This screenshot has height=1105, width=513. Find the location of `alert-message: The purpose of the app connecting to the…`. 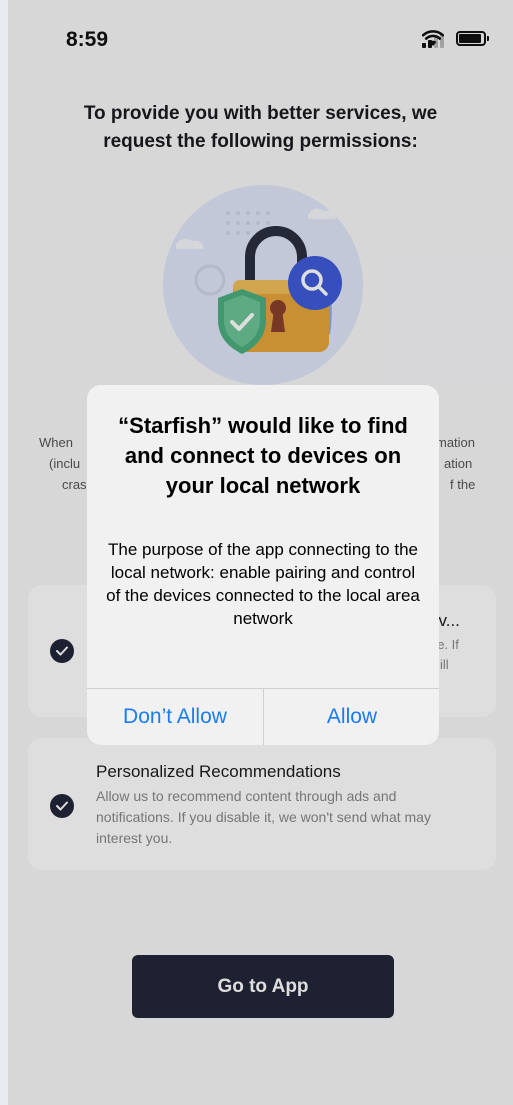

alert-message: The purpose of the app connecting to the… is located at coordinates (263, 584).